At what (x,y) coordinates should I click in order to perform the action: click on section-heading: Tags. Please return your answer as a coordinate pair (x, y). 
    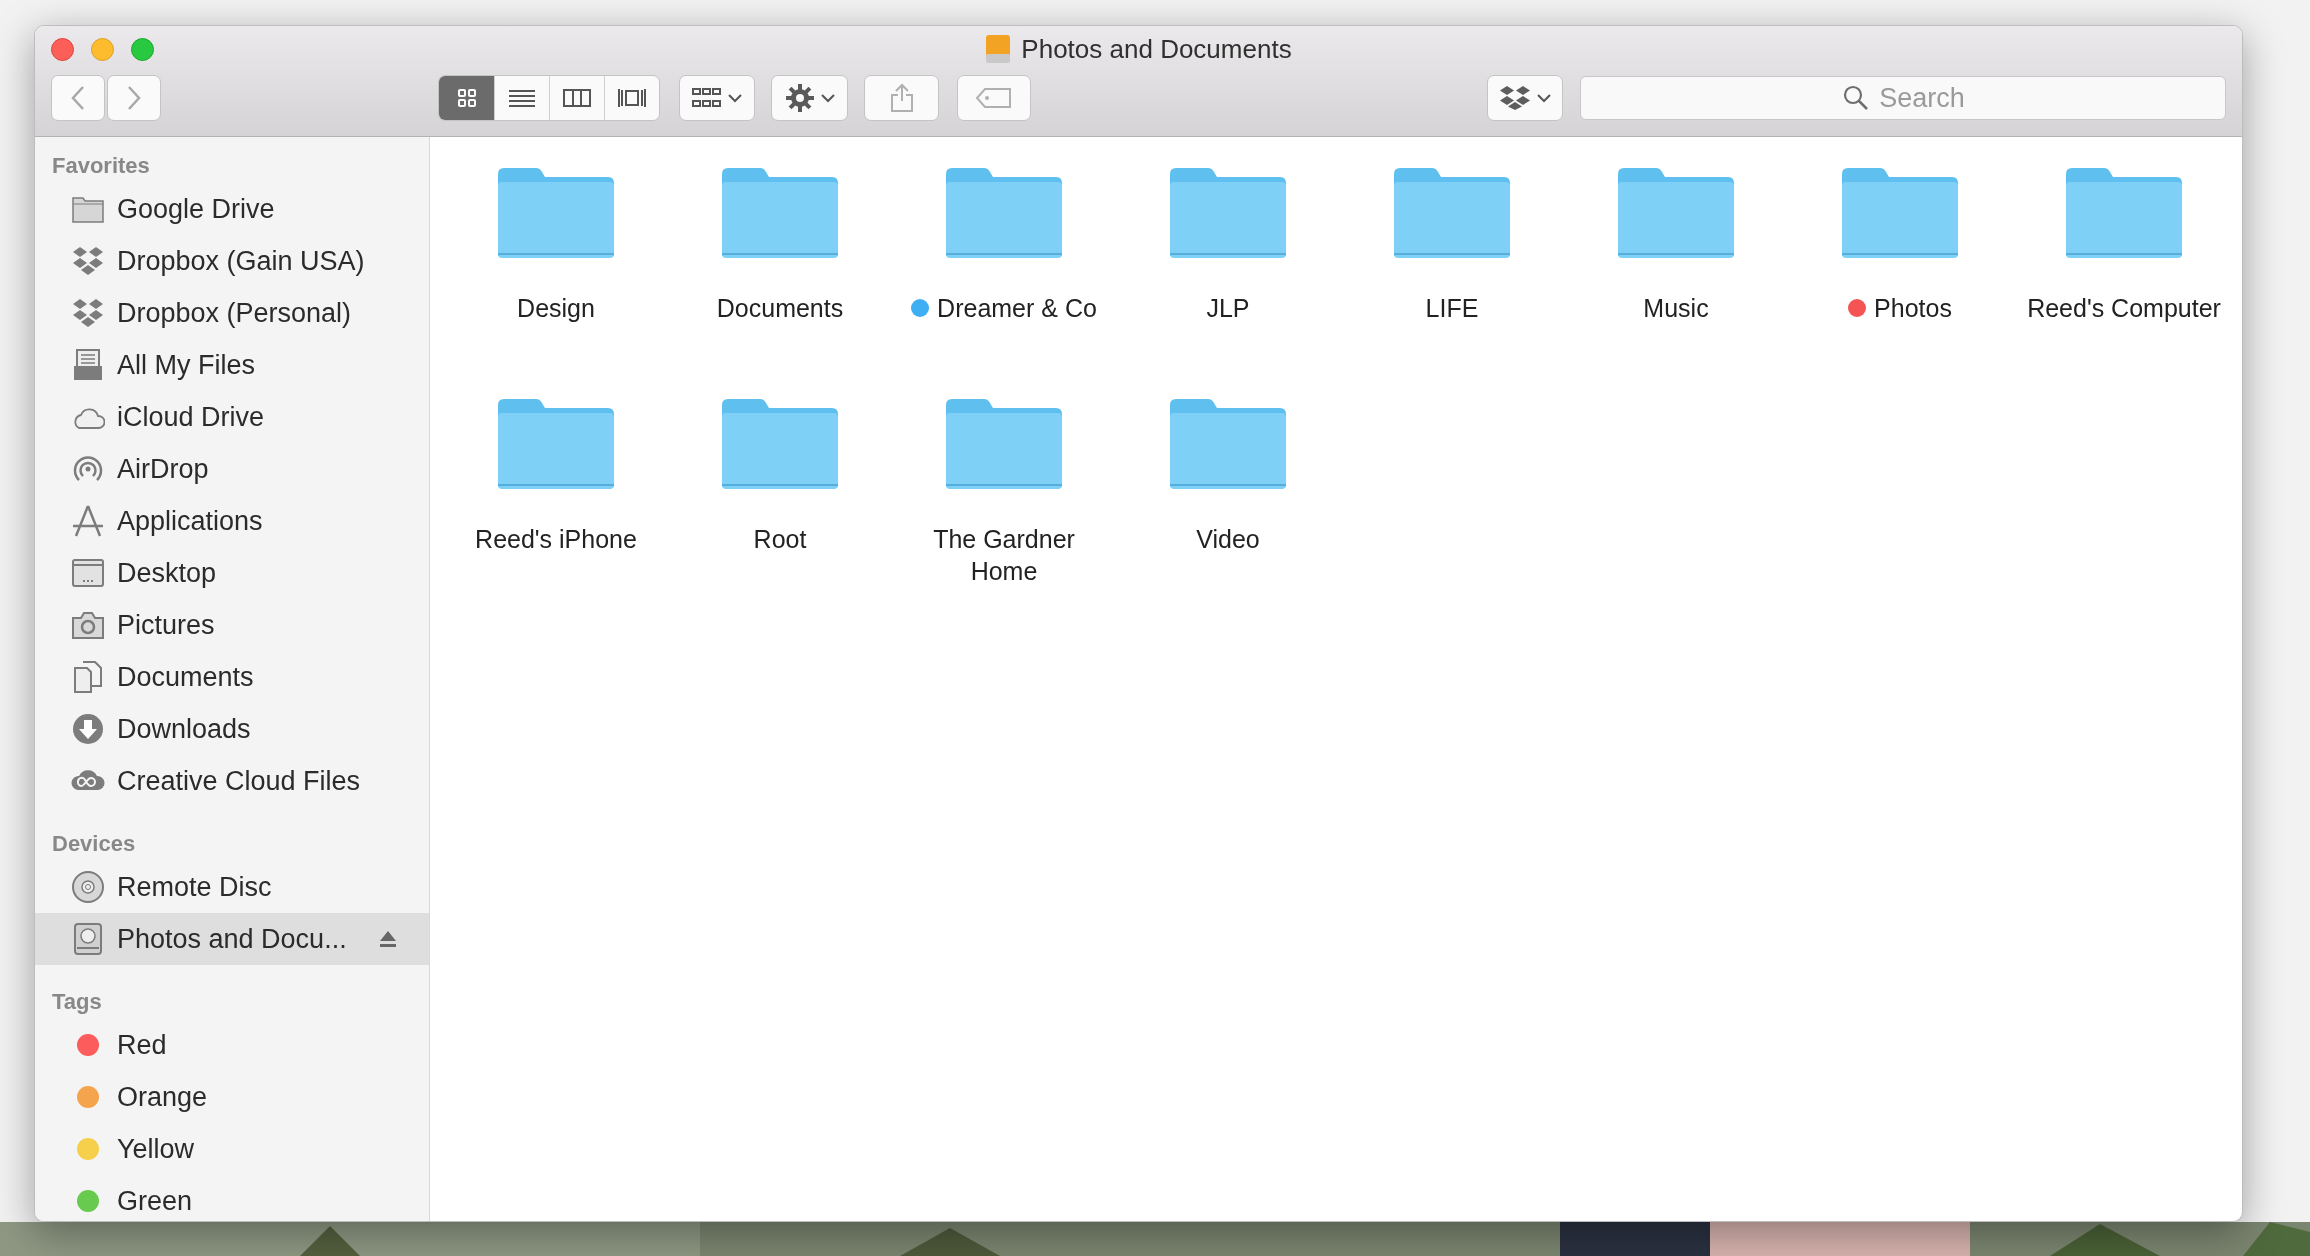
    Looking at the image, I should click on (77, 1002).